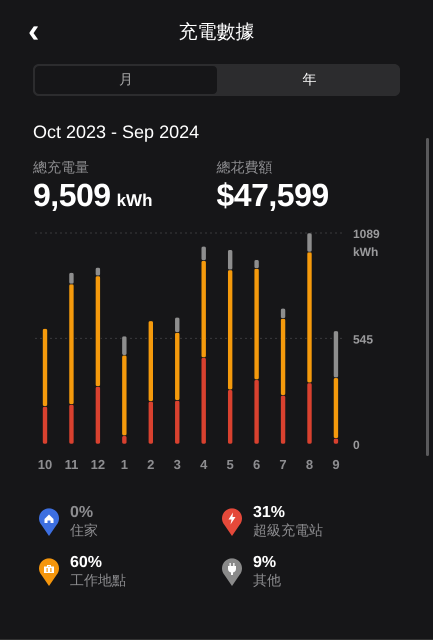 This screenshot has width=433, height=640. Describe the element at coordinates (204, 464) in the screenshot. I see `x-axis-label: 4` at that location.